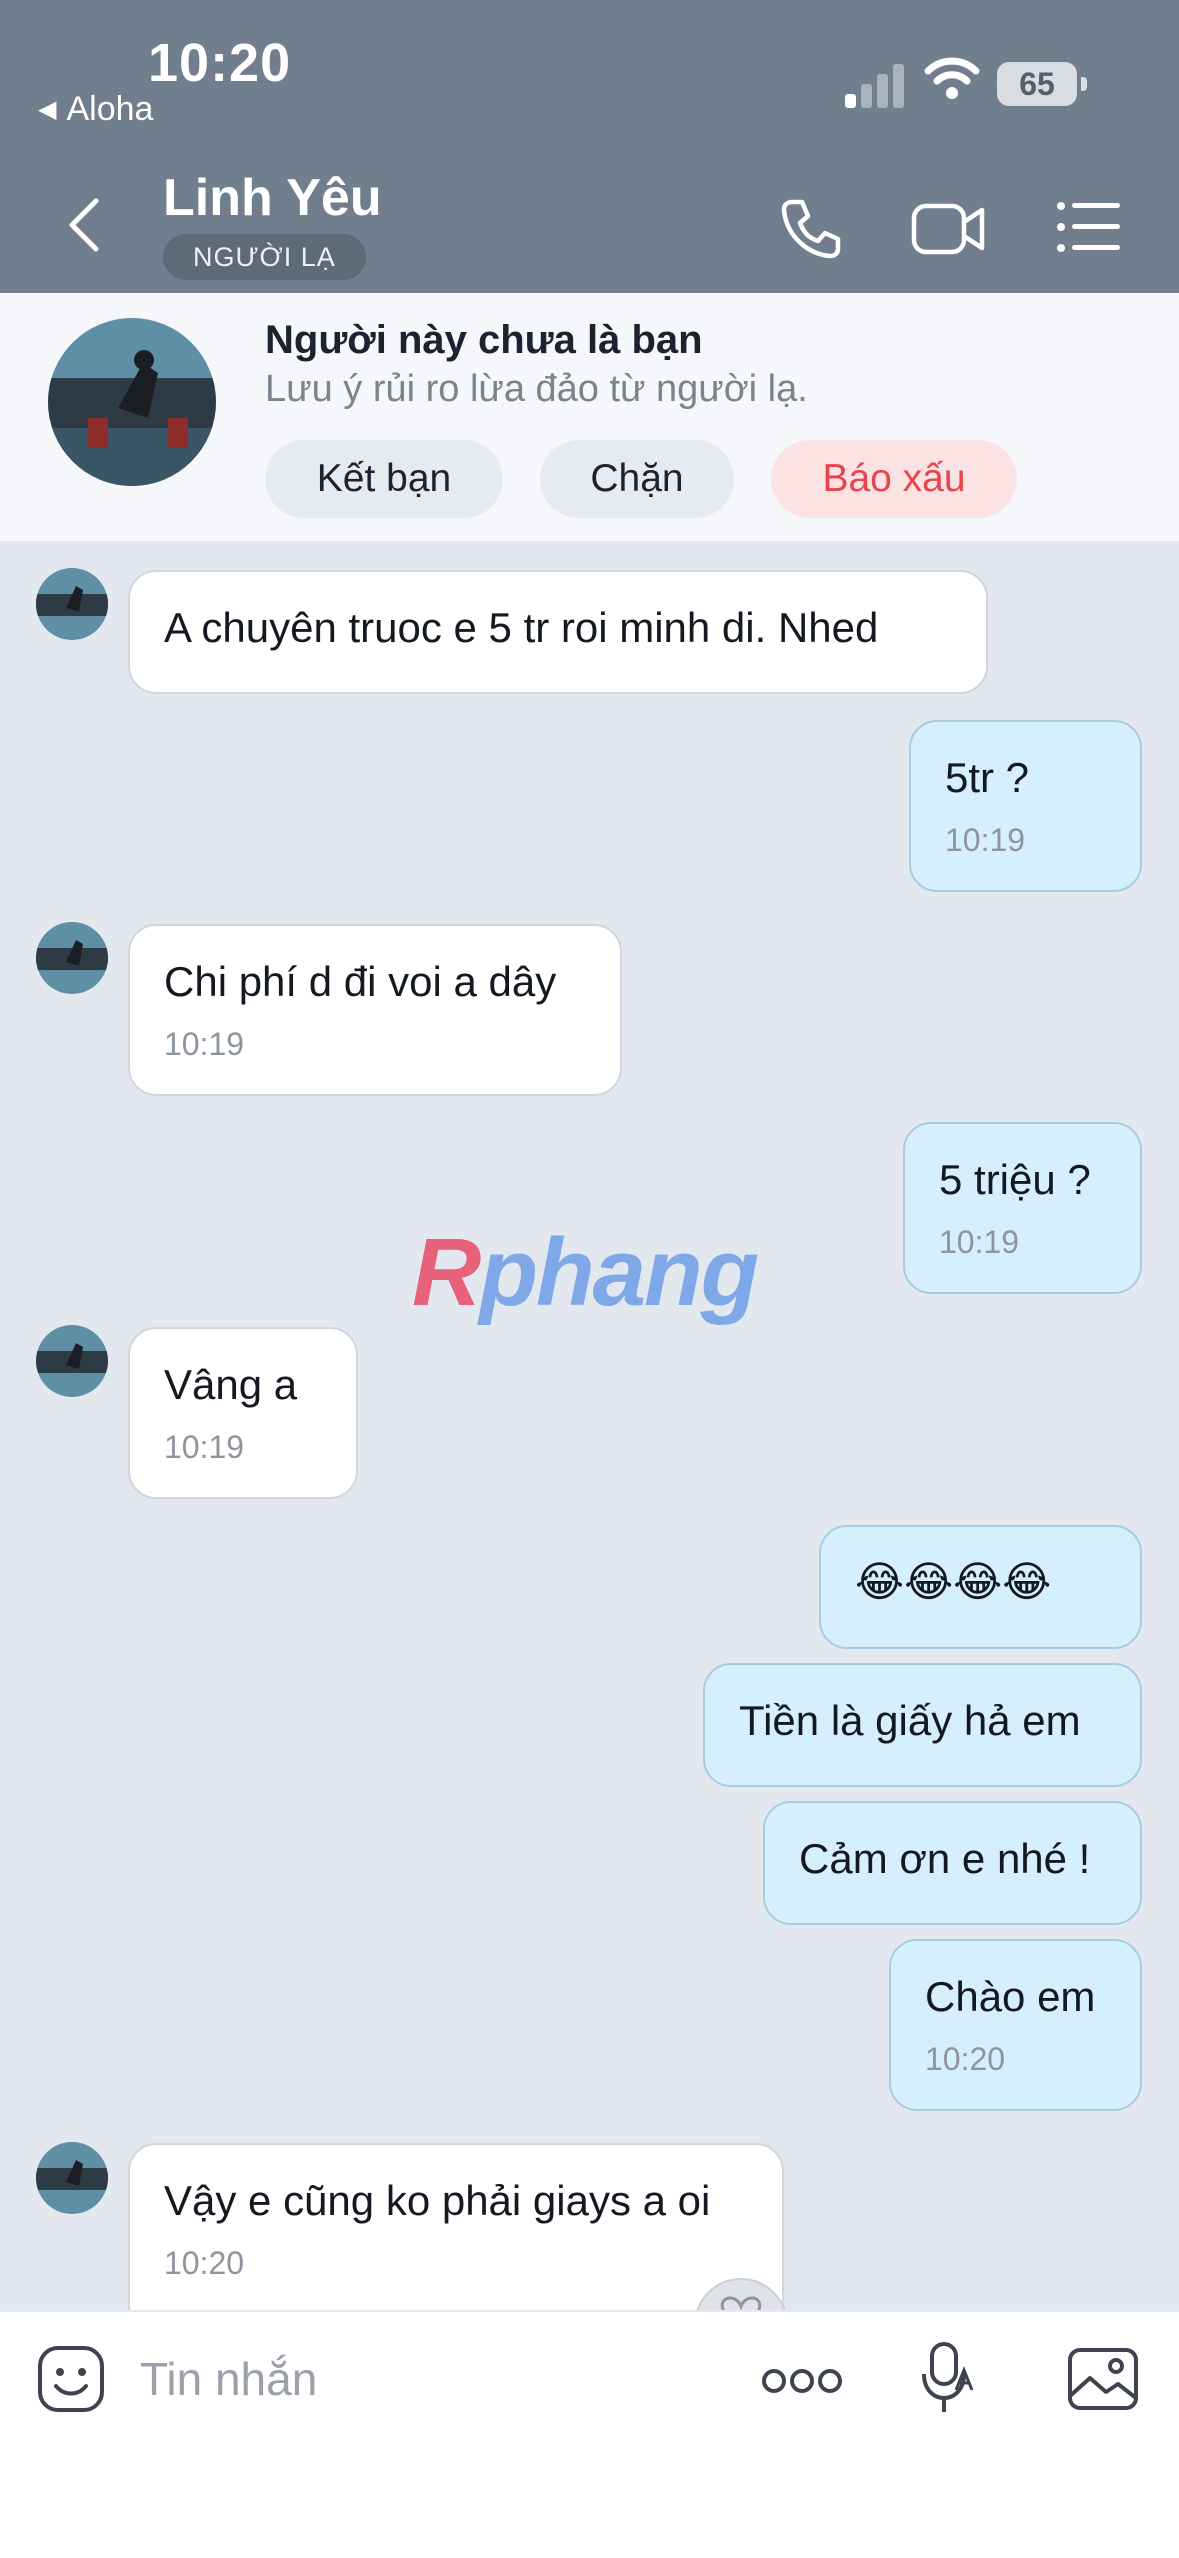 This screenshot has width=1179, height=2558. I want to click on cellular-signal-icon, so click(875, 85).